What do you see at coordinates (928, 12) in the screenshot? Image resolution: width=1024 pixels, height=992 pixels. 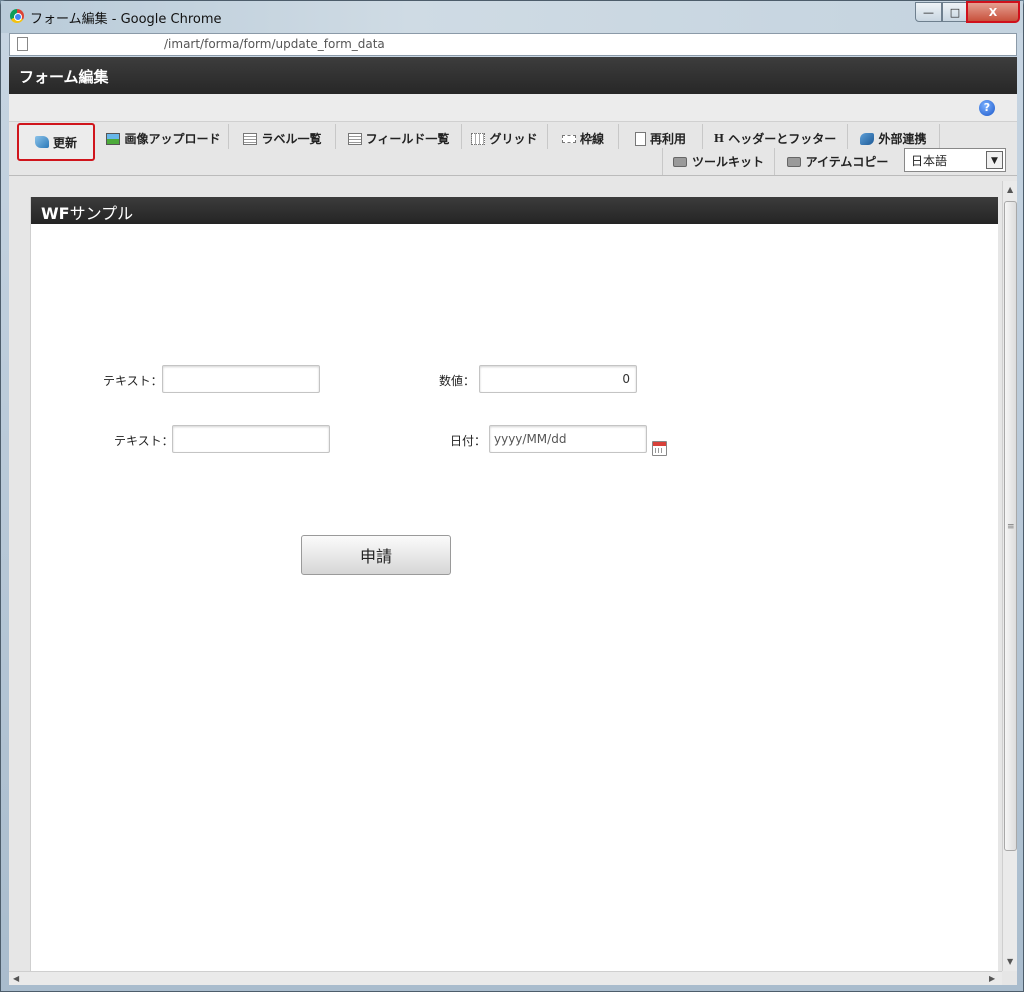 I see `minimize-button: —` at bounding box center [928, 12].